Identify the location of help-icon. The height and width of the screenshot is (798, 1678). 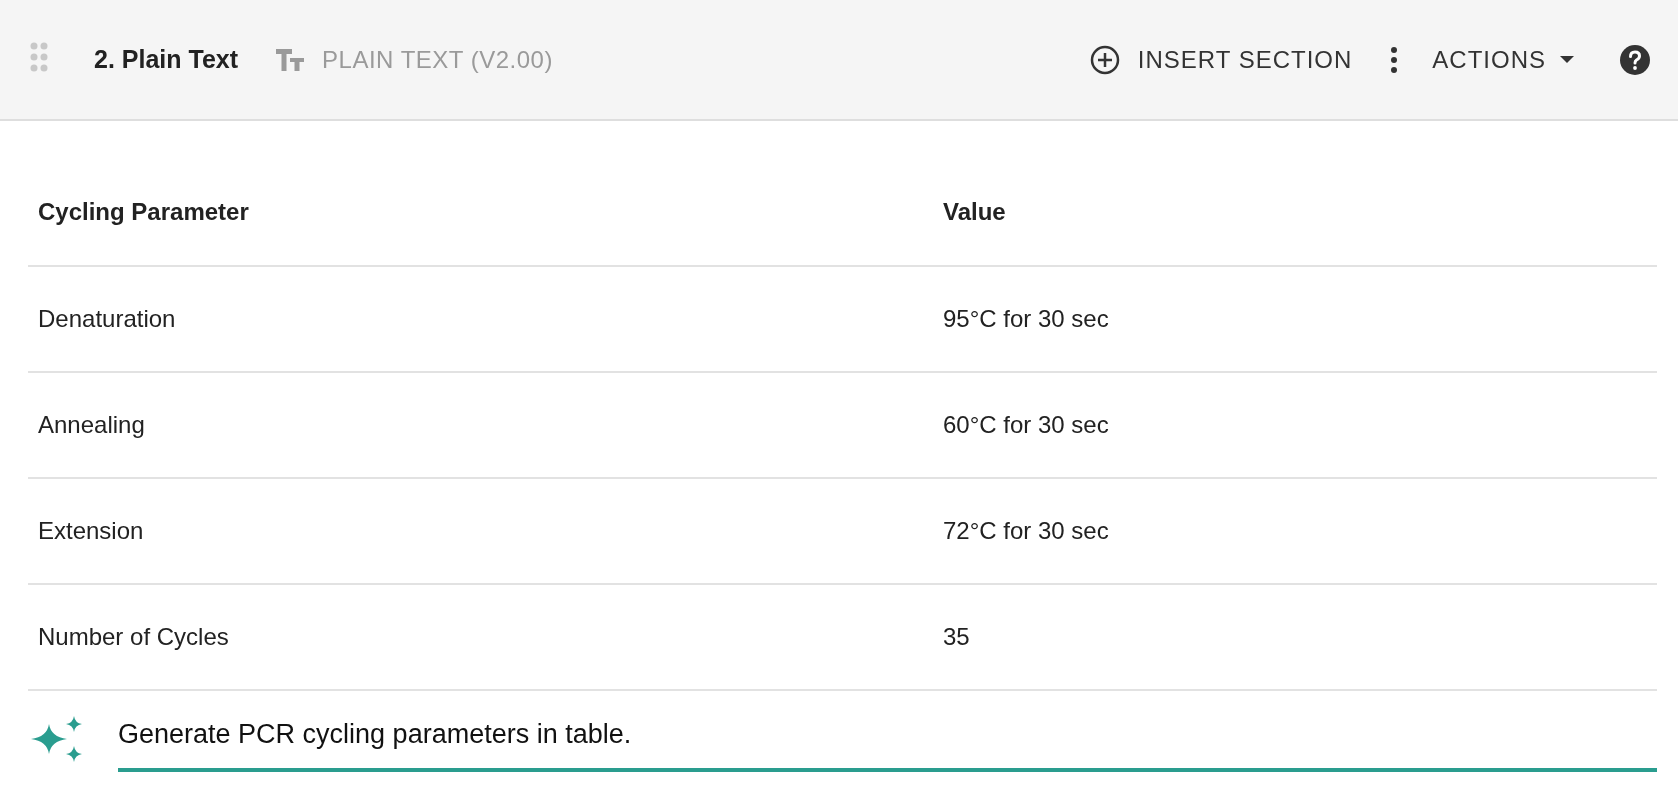
(1635, 59).